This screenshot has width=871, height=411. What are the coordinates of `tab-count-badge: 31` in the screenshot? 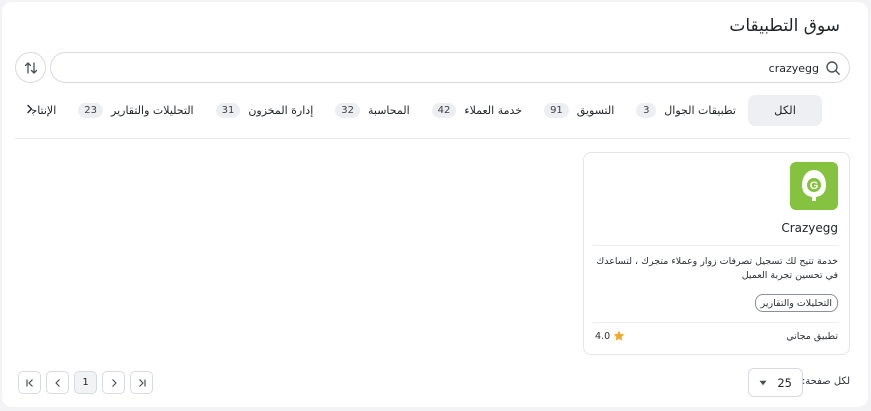 It's located at (228, 110).